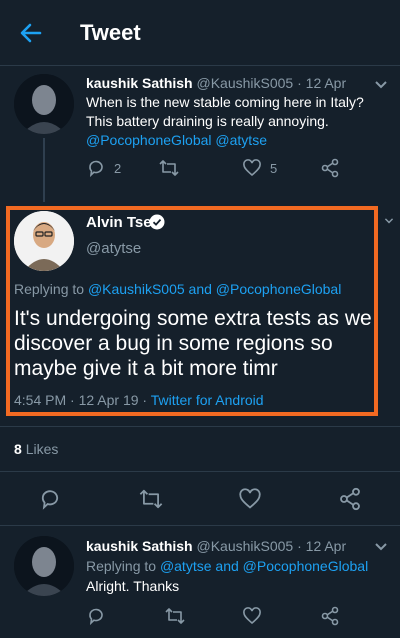 The width and height of the screenshot is (400, 638). Describe the element at coordinates (42, 449) in the screenshot. I see `likes-label: Likes` at that location.